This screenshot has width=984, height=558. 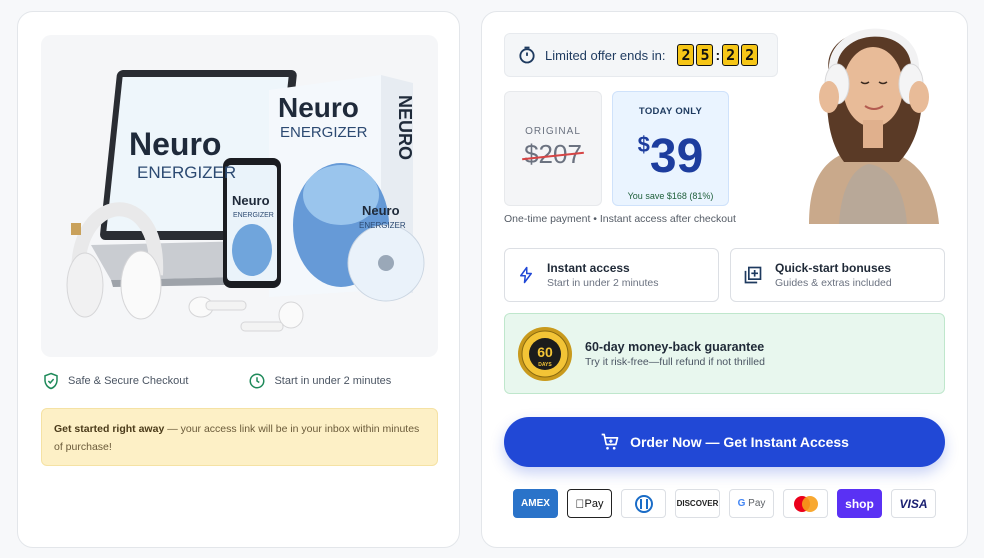 I want to click on apple-pay-icon: Pay, so click(x=589, y=503).